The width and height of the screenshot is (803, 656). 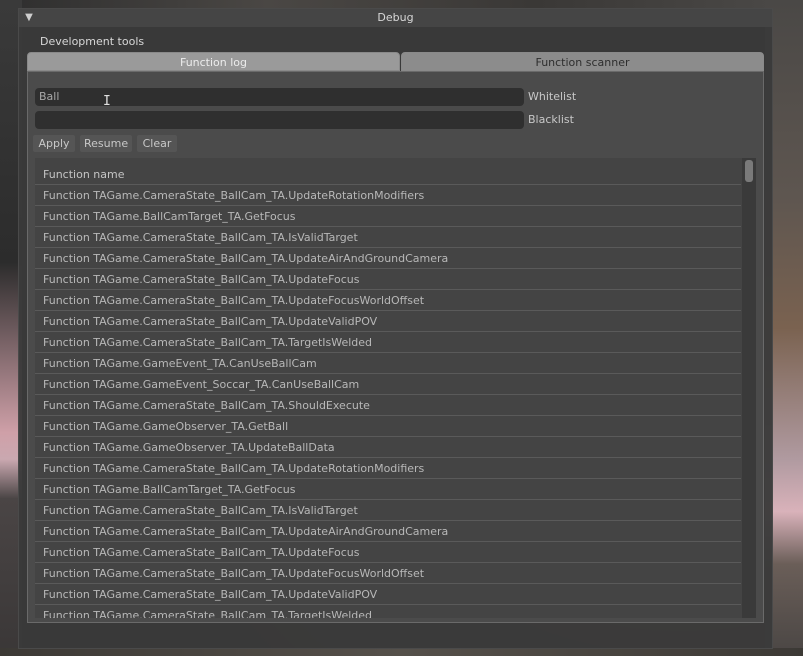 What do you see at coordinates (92, 41) in the screenshot?
I see `section-header-development-tools: Development tools` at bounding box center [92, 41].